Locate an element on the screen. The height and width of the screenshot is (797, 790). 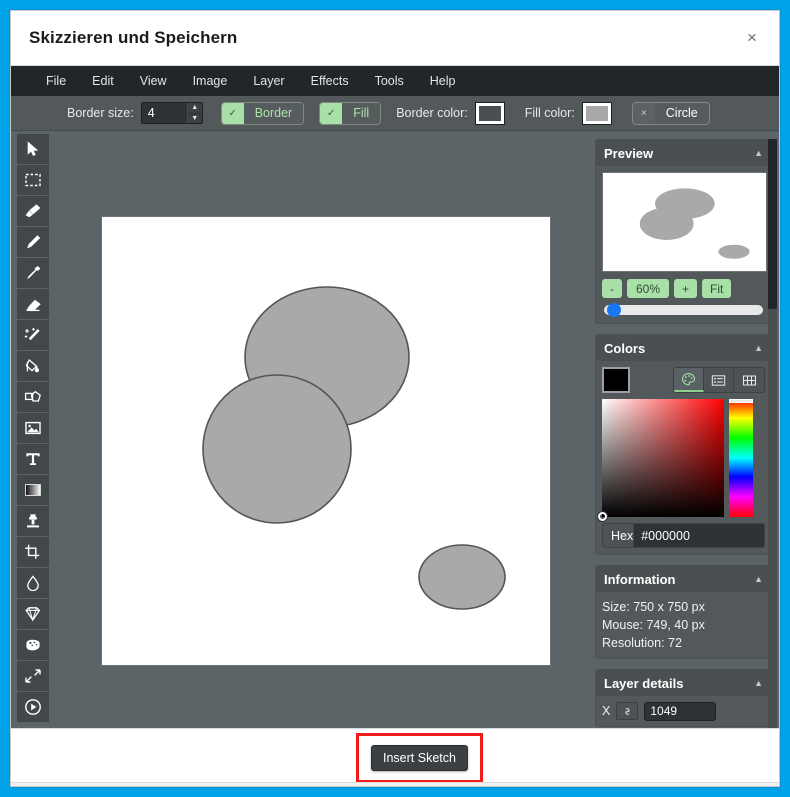
menu-image: Image is located at coordinates (210, 81).